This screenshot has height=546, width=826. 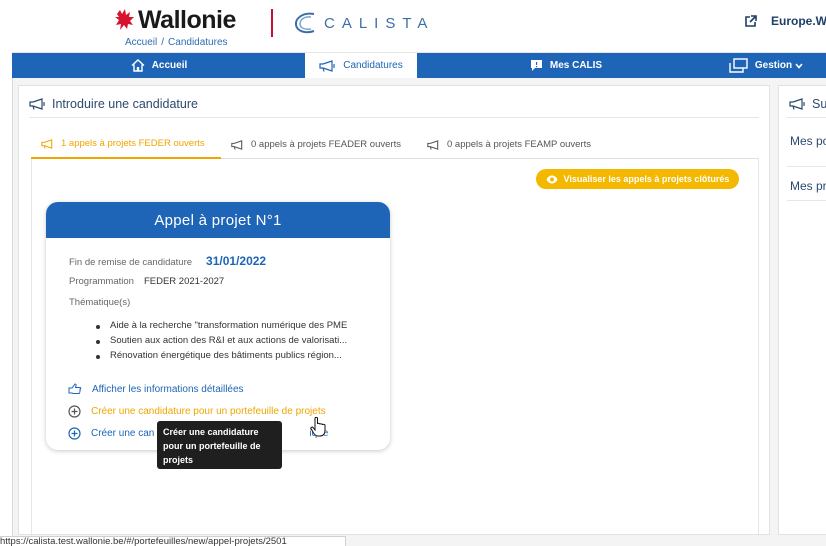 I want to click on breadcrumb: Accueil / Candidatures, so click(x=178, y=42).